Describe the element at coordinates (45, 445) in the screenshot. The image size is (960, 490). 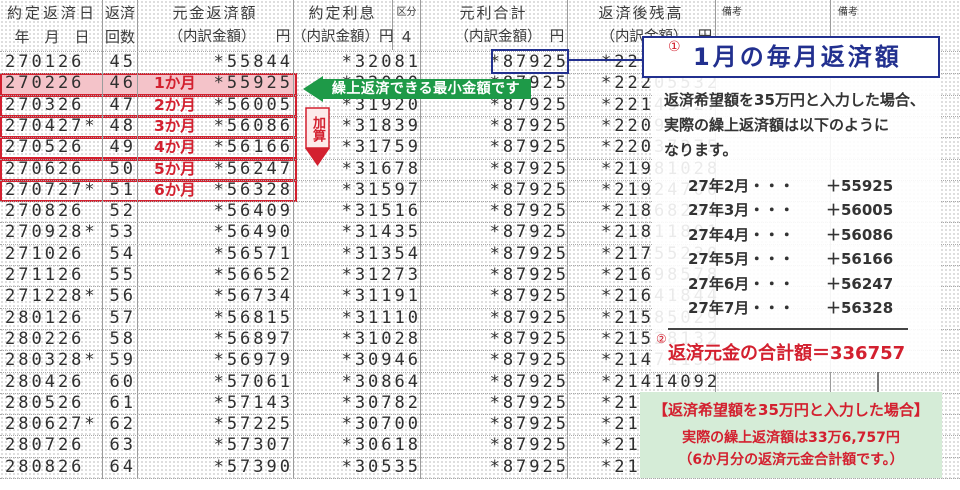
I see `date-cell: 280726` at that location.